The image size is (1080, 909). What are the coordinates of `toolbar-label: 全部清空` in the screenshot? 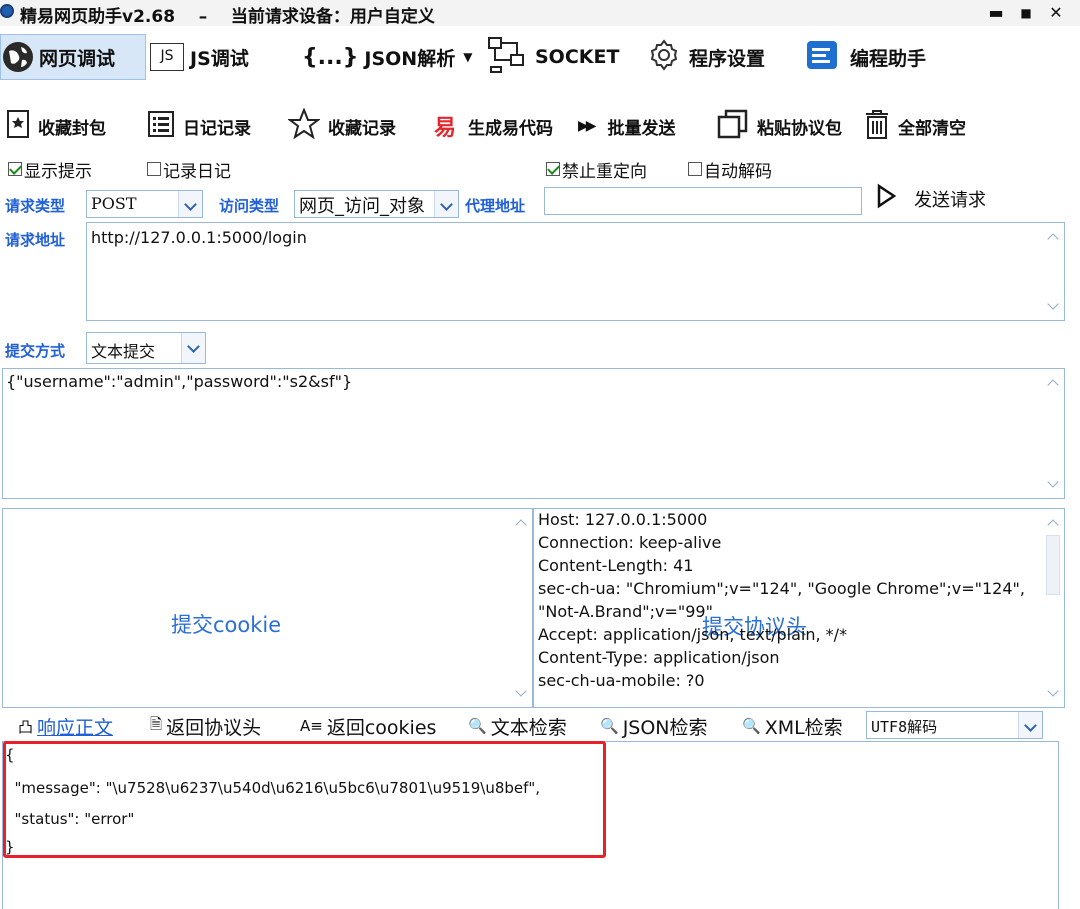 It's located at (932, 128).